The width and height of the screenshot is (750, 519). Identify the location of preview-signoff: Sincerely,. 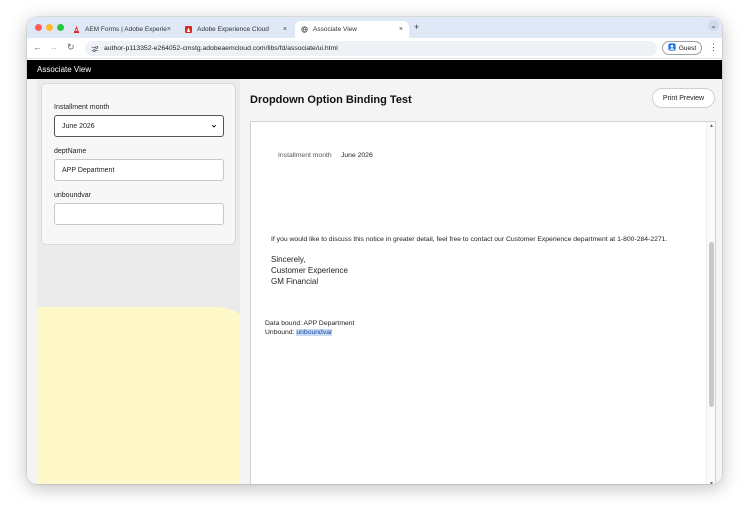
(288, 259).